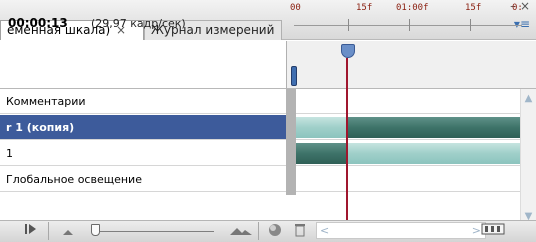  What do you see at coordinates (411, 65) in the screenshot?
I see `time-ruler` at bounding box center [411, 65].